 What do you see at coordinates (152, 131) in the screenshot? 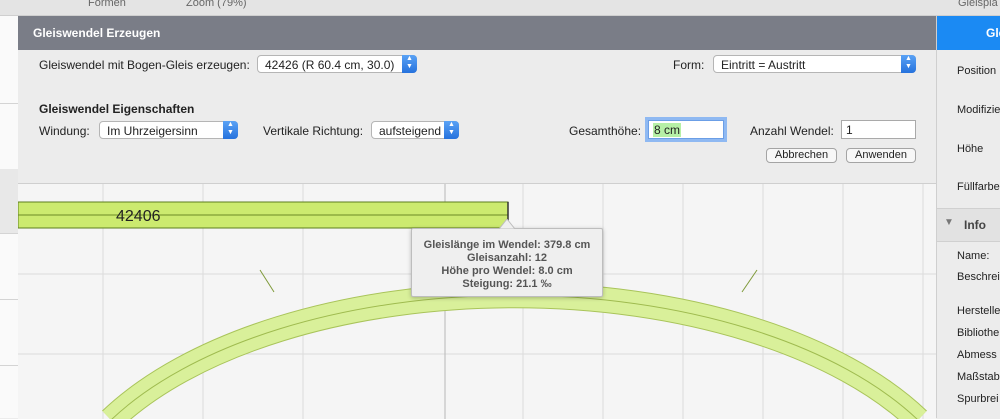
I see `windung-select-value: Im Uhrzeigersinn` at bounding box center [152, 131].